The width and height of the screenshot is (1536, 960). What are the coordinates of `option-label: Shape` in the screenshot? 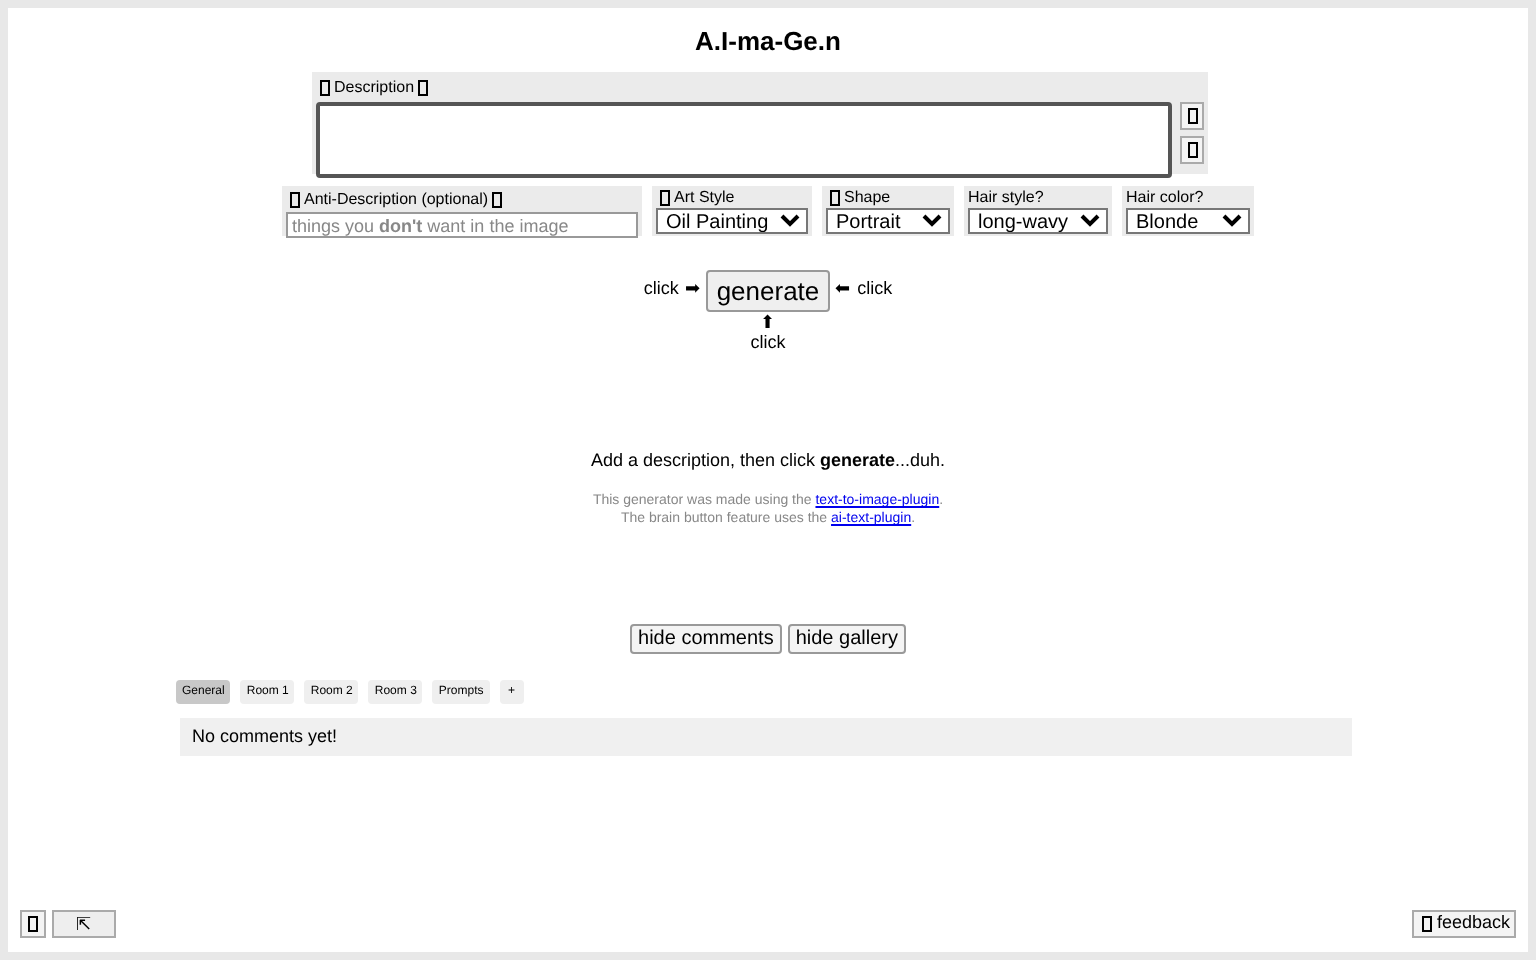 It's located at (867, 197).